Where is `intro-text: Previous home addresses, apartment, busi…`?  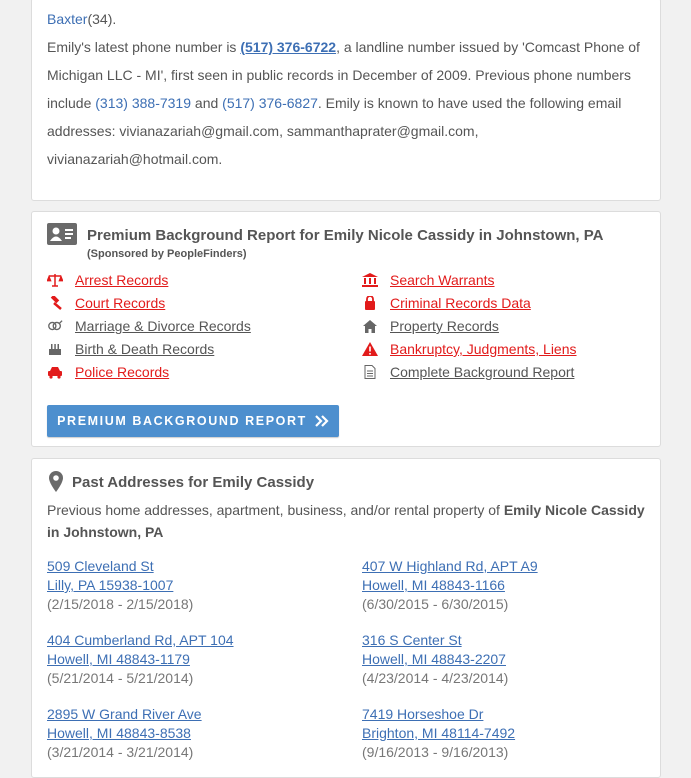
intro-text: Previous home addresses, apartment, busi… is located at coordinates (275, 510).